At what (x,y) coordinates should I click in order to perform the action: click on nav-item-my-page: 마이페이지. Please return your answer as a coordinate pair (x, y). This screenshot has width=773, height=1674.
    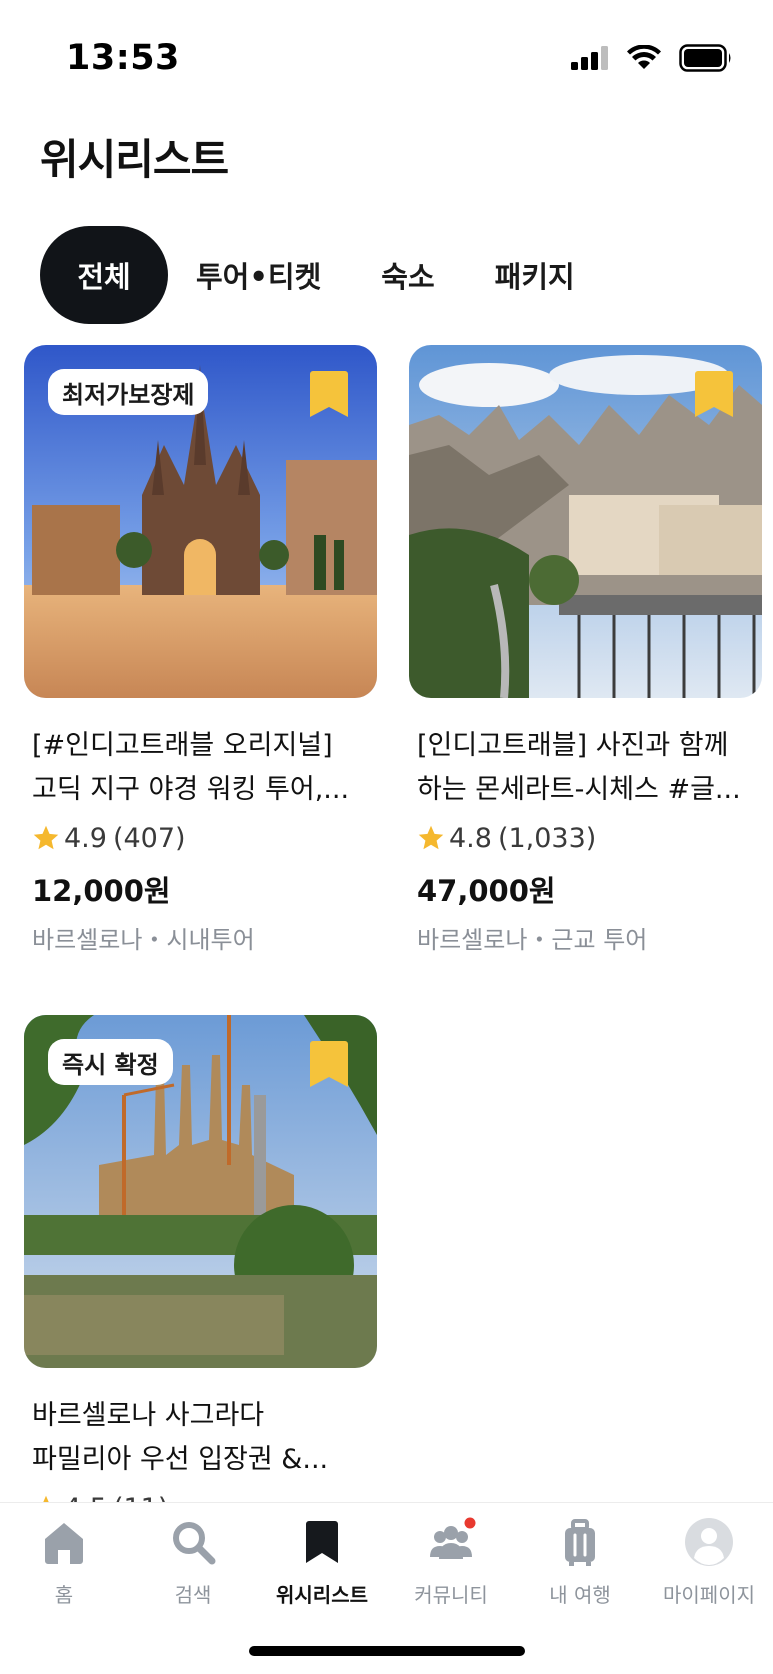
    Looking at the image, I should click on (709, 1562).